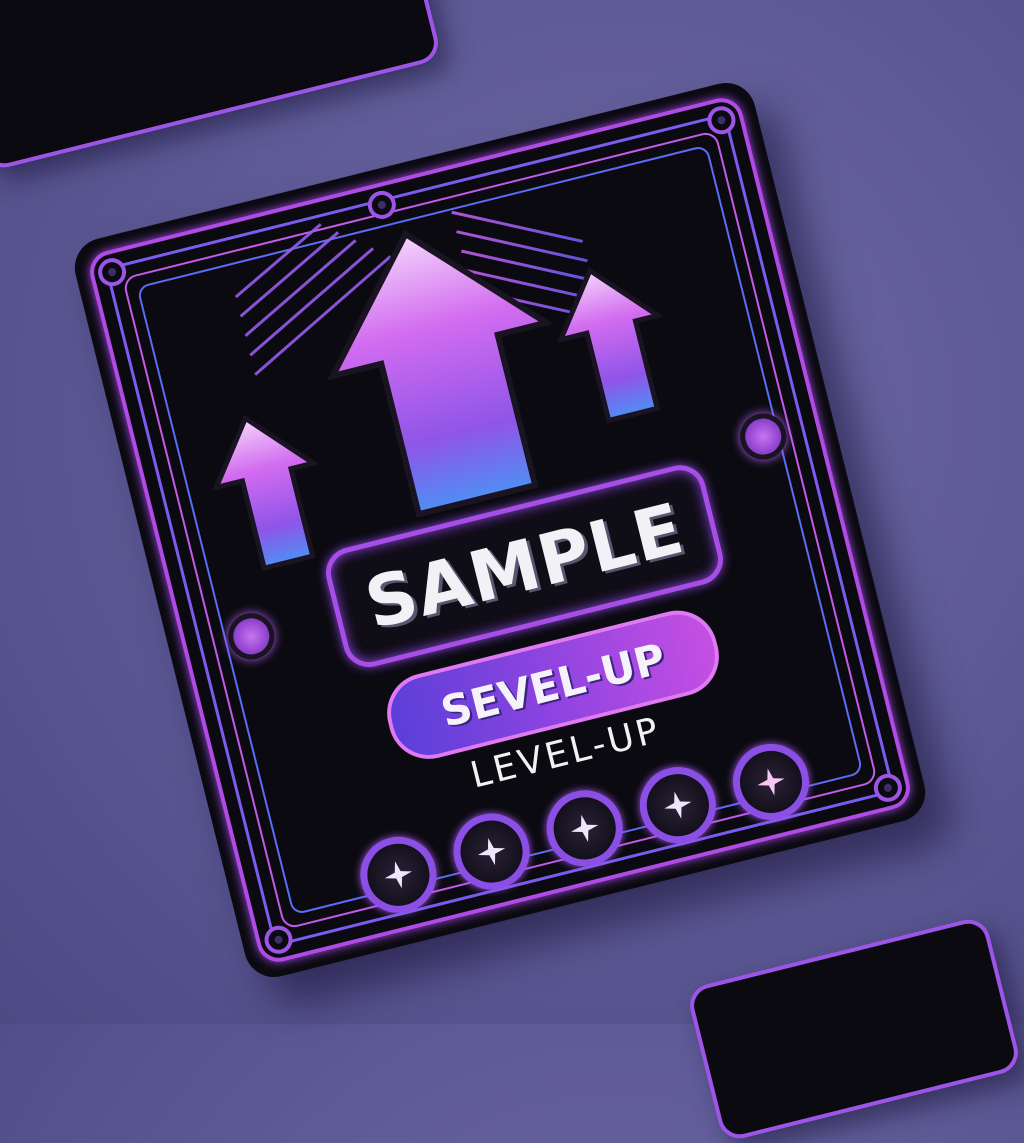 The height and width of the screenshot is (1143, 1024). What do you see at coordinates (221, 86) in the screenshot?
I see `background-card-top-left` at bounding box center [221, 86].